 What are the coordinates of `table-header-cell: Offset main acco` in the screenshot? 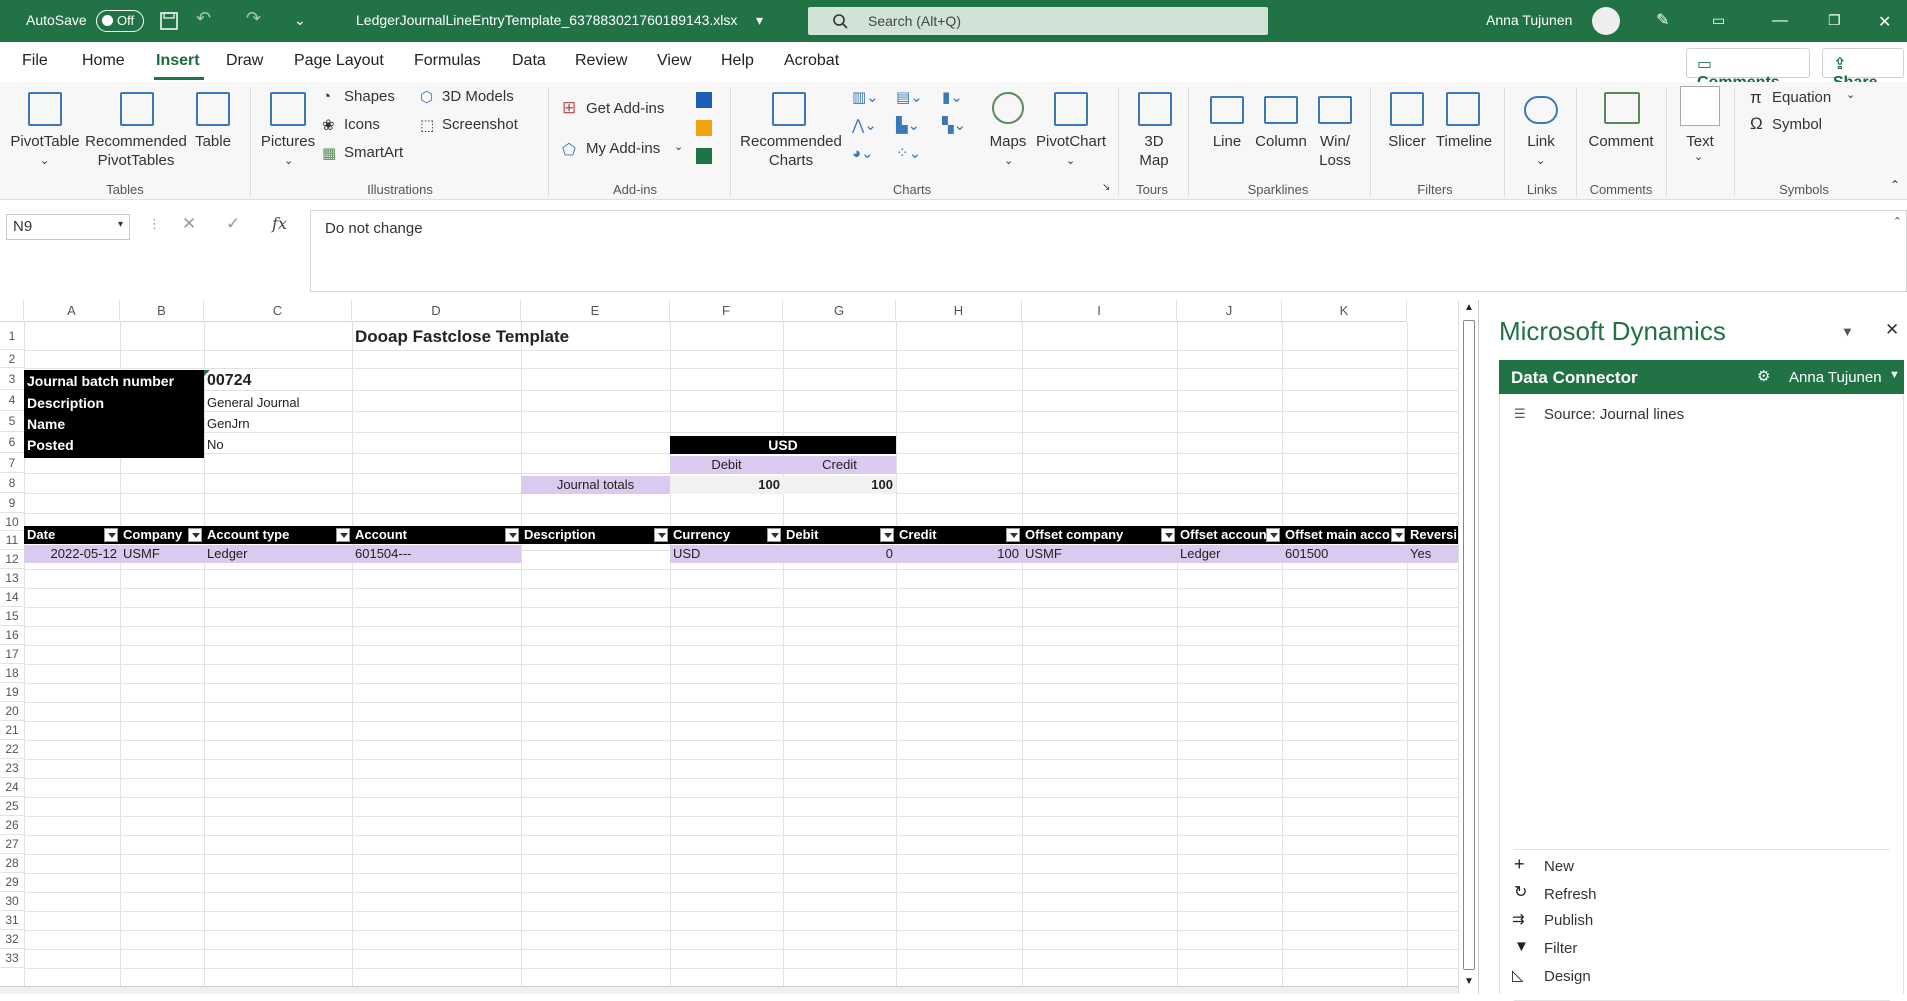 It's located at (1344, 535).